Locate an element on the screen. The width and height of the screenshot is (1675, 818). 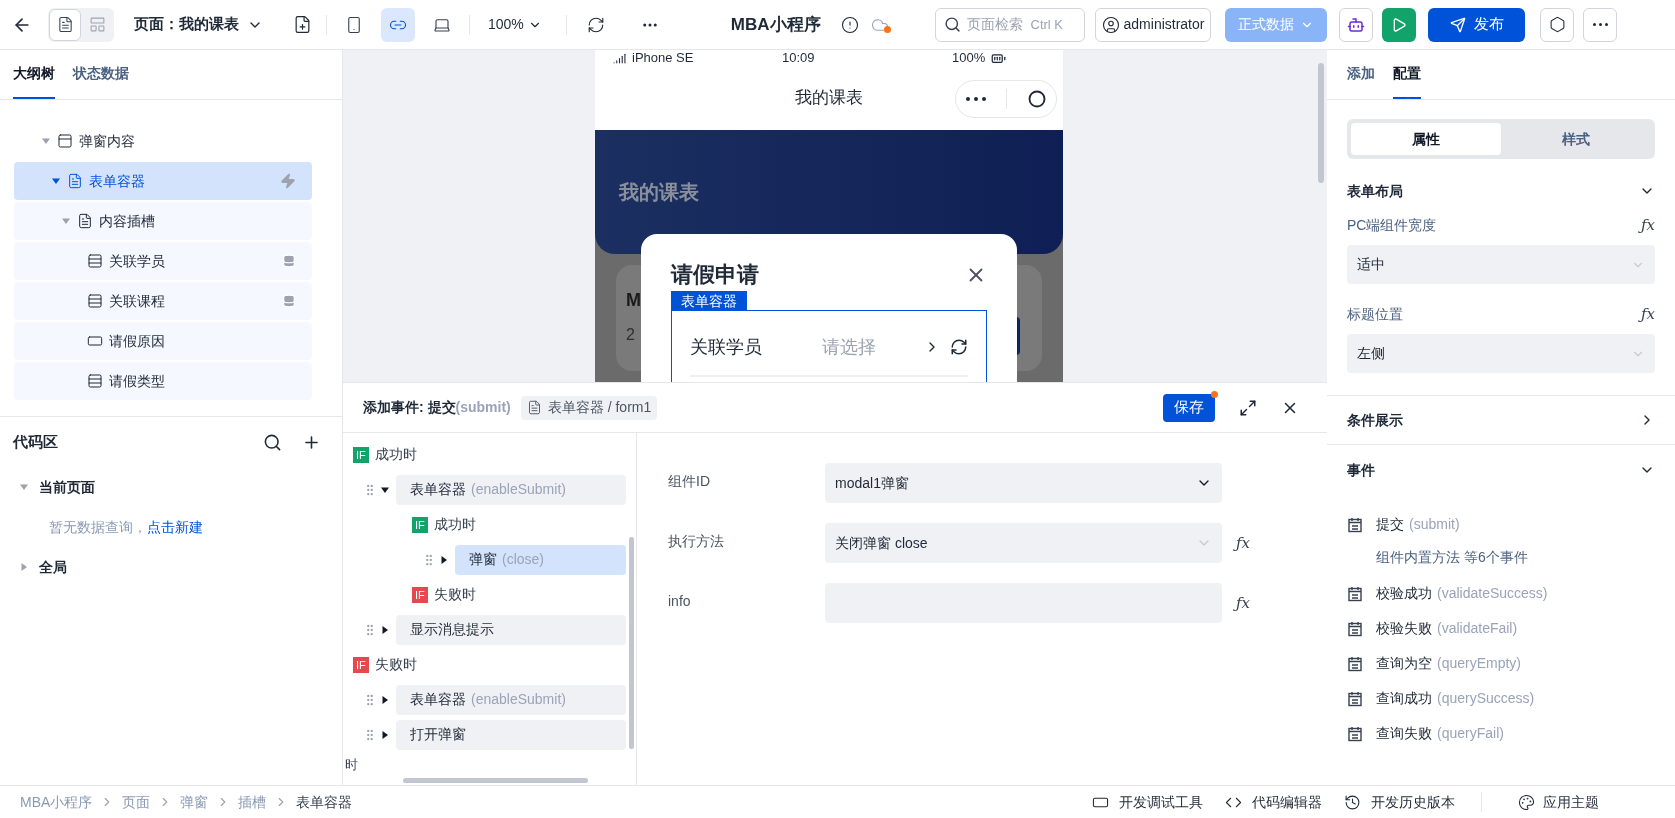
event-panel-title: 添加事件: 提交(submit) is located at coordinates (437, 407).